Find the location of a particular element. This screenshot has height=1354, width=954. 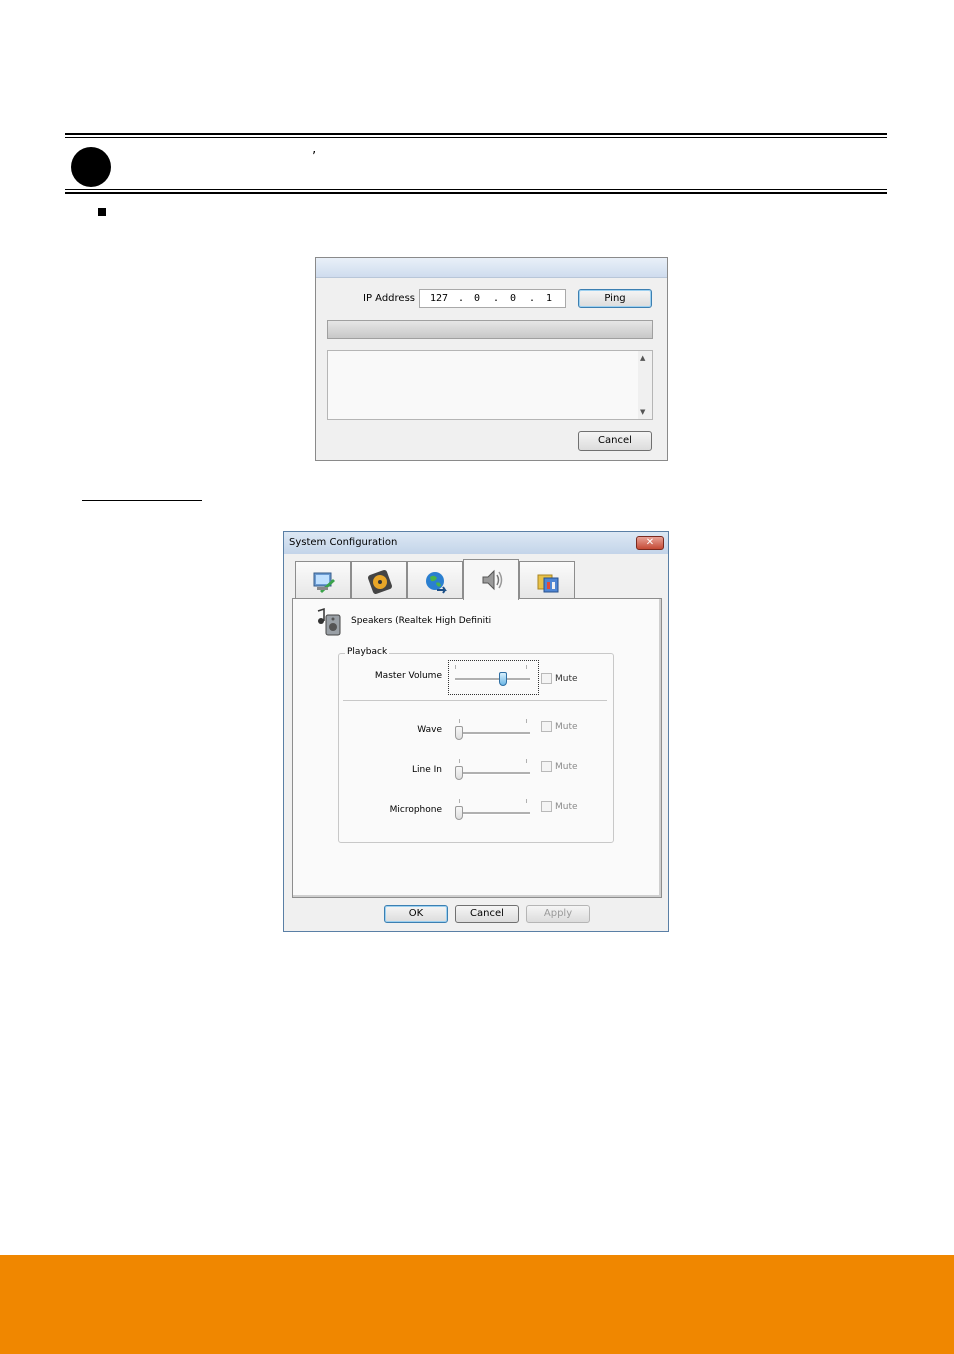

apply-button: Apply is located at coordinates (558, 914).